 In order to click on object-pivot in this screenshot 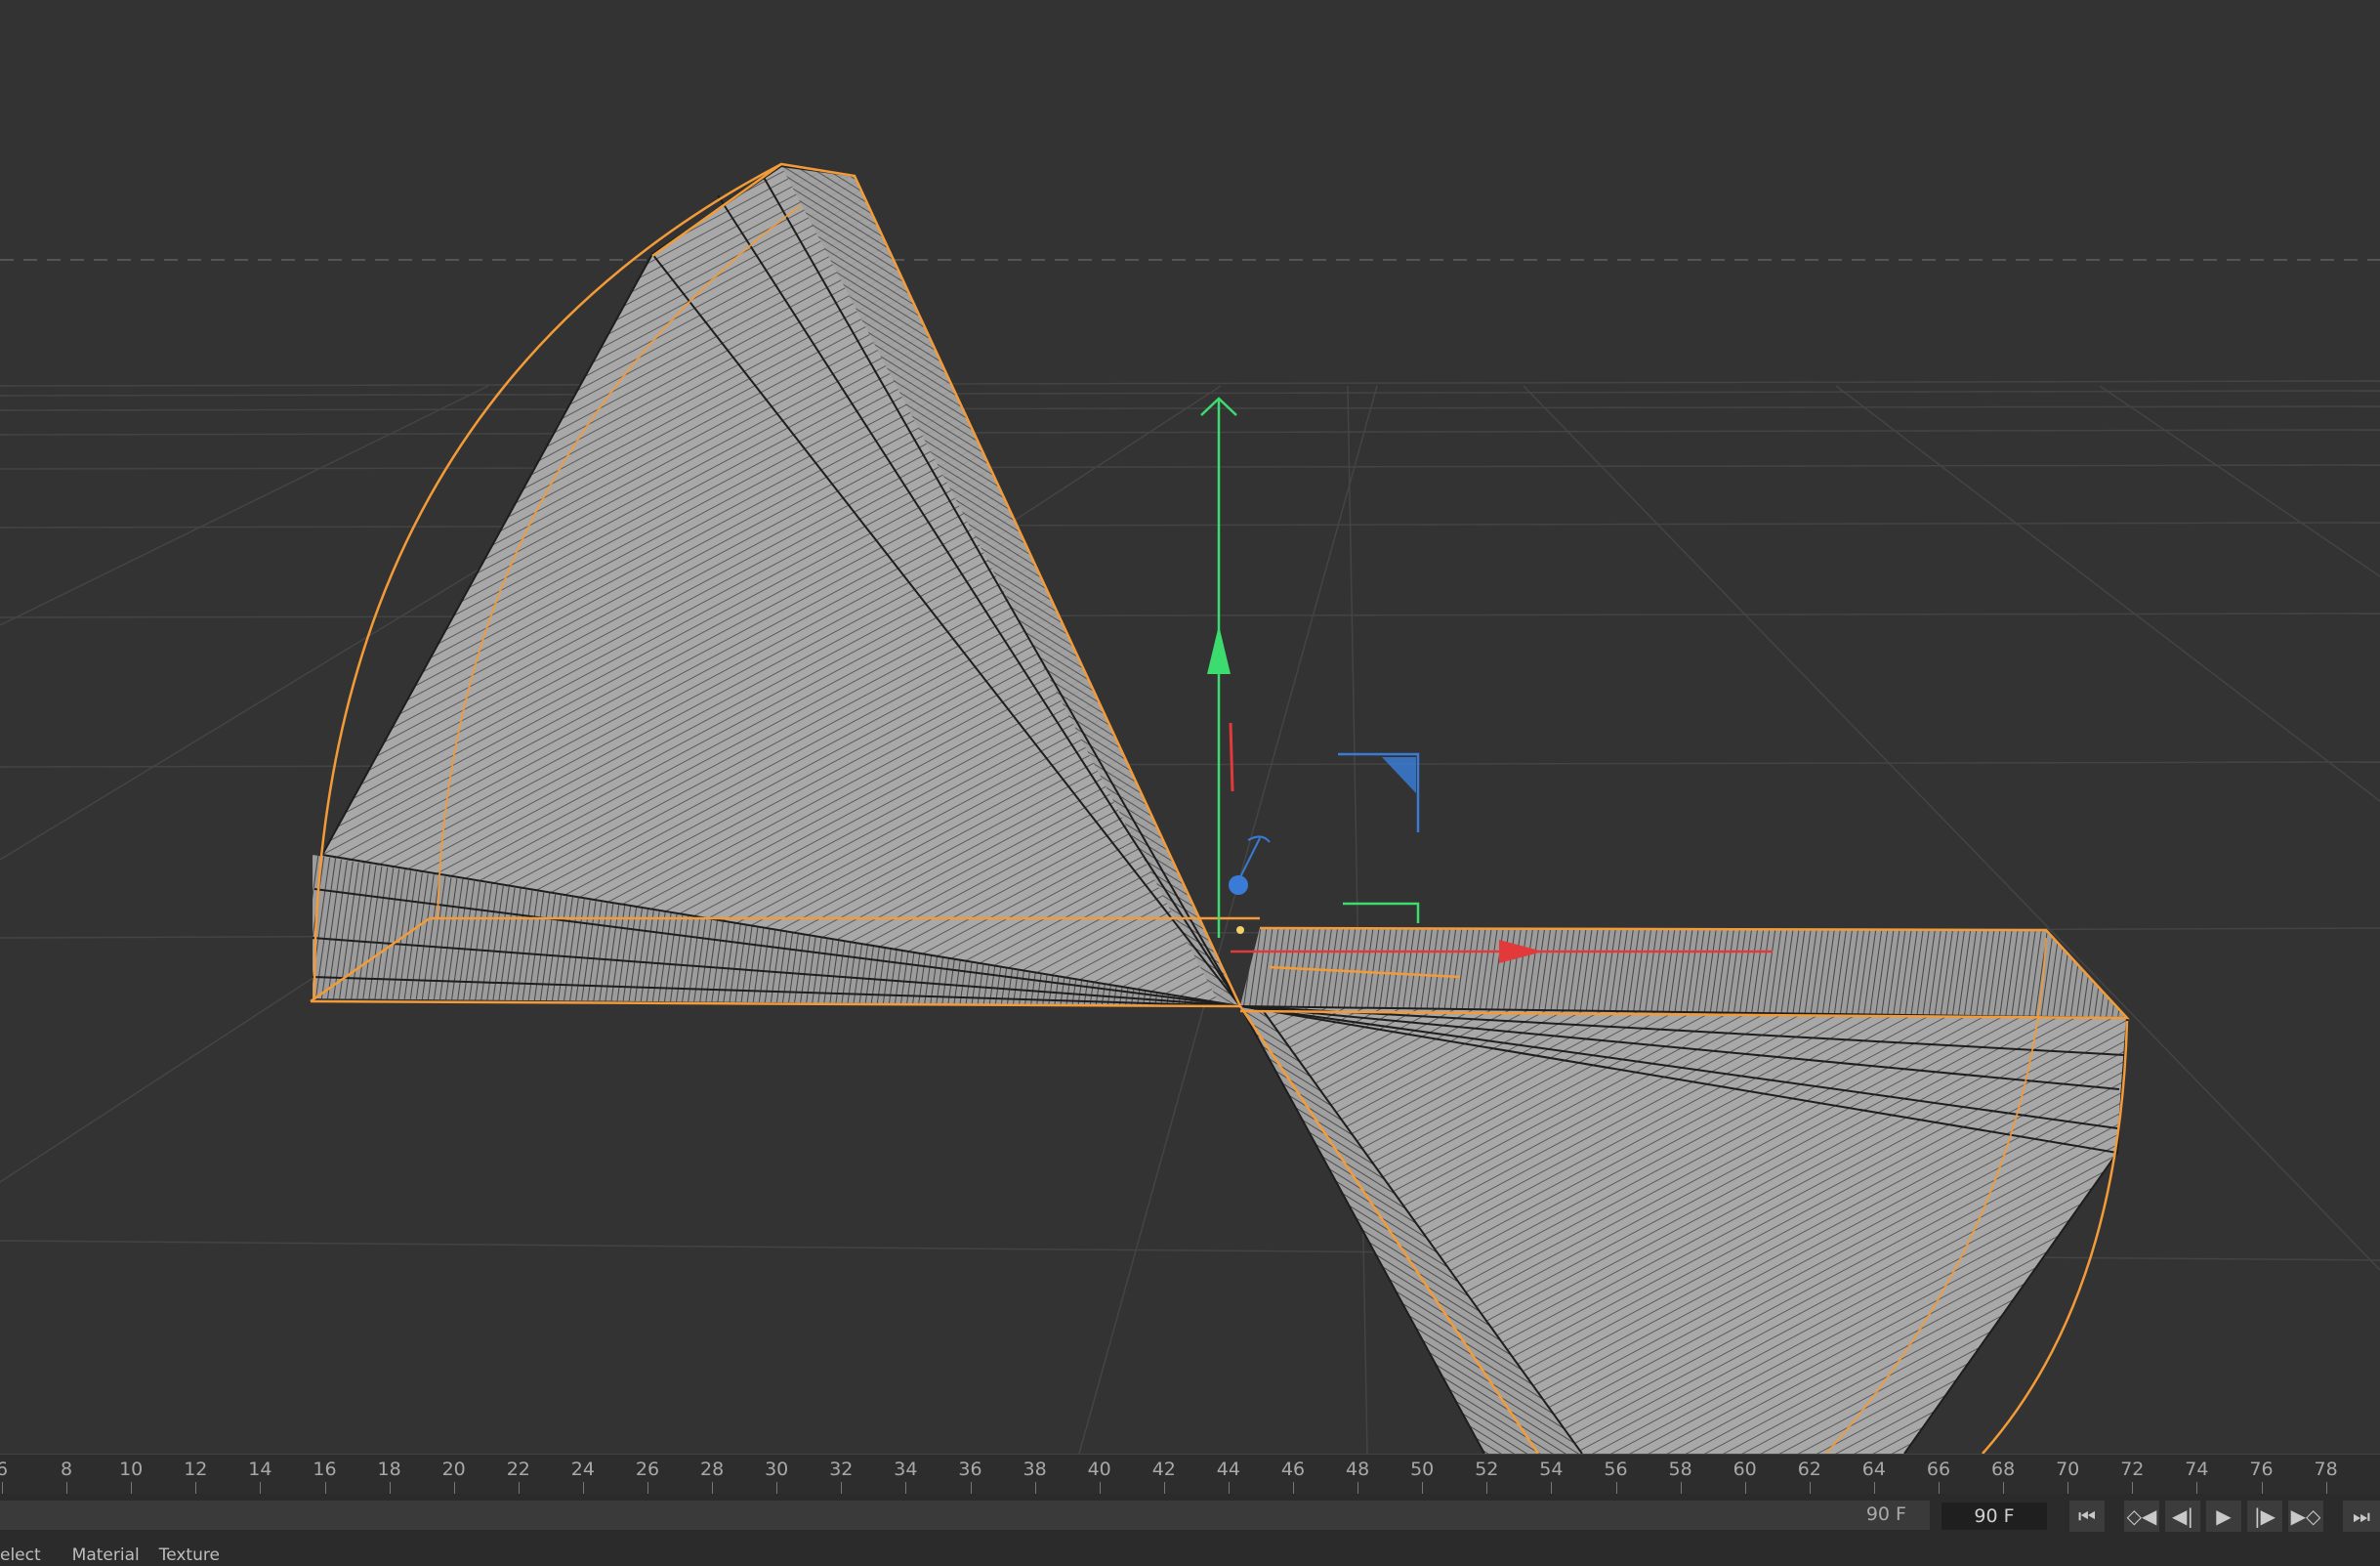, I will do `click(1240, 930)`.